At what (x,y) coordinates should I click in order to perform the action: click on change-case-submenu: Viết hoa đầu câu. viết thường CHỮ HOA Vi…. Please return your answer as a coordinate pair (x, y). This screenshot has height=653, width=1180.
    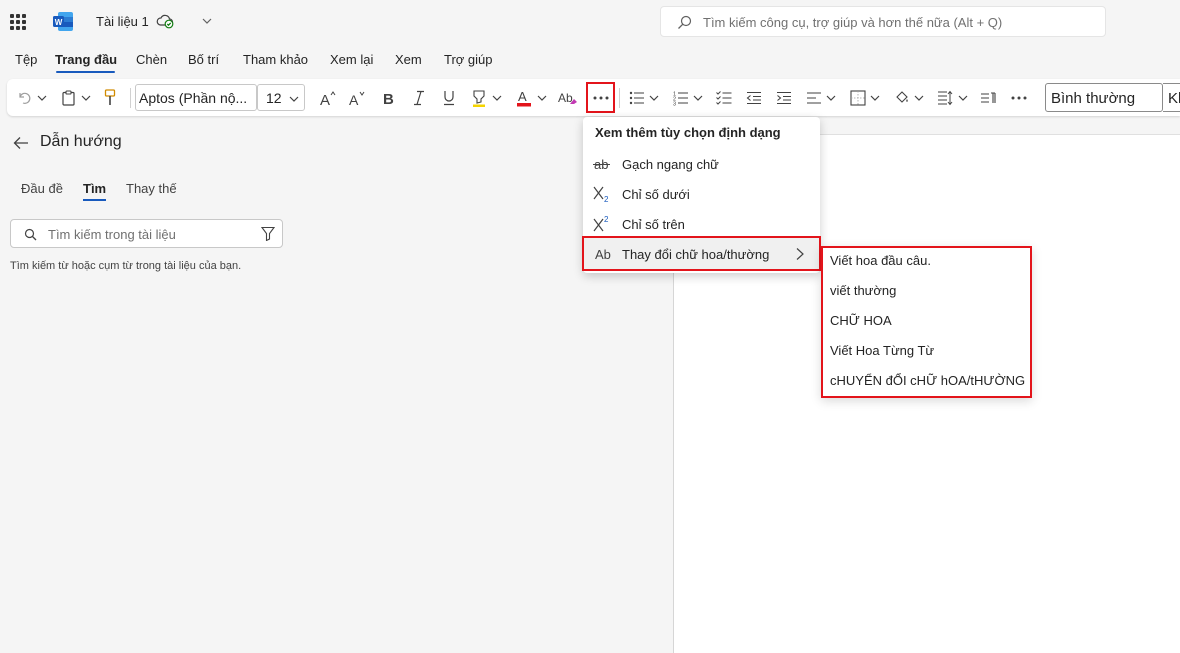
    Looking at the image, I should click on (926, 322).